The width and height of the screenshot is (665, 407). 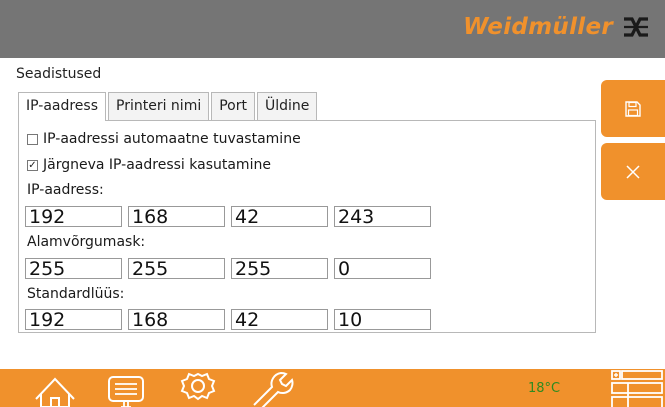 What do you see at coordinates (172, 139) in the screenshot?
I see `auto-detect-label: IP-aadressi automaatne tuvastamine` at bounding box center [172, 139].